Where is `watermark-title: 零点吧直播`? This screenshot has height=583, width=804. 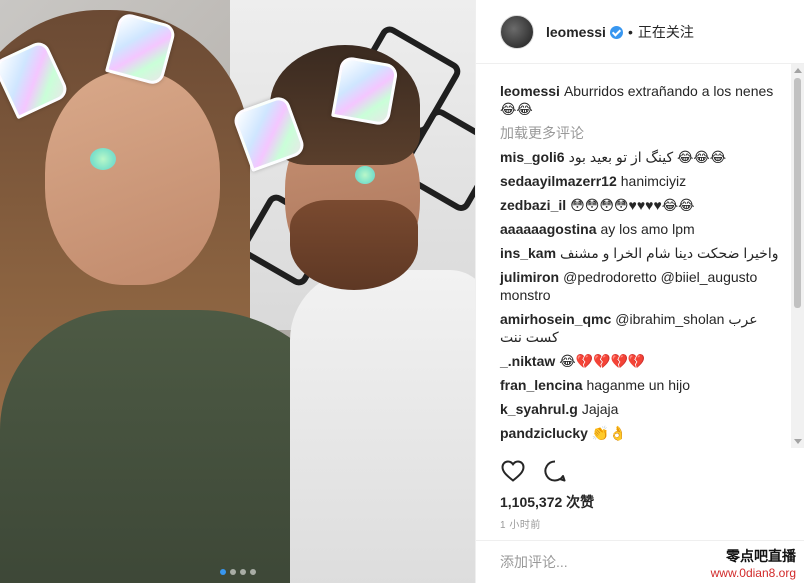 watermark-title: 零点吧直播 is located at coordinates (761, 556).